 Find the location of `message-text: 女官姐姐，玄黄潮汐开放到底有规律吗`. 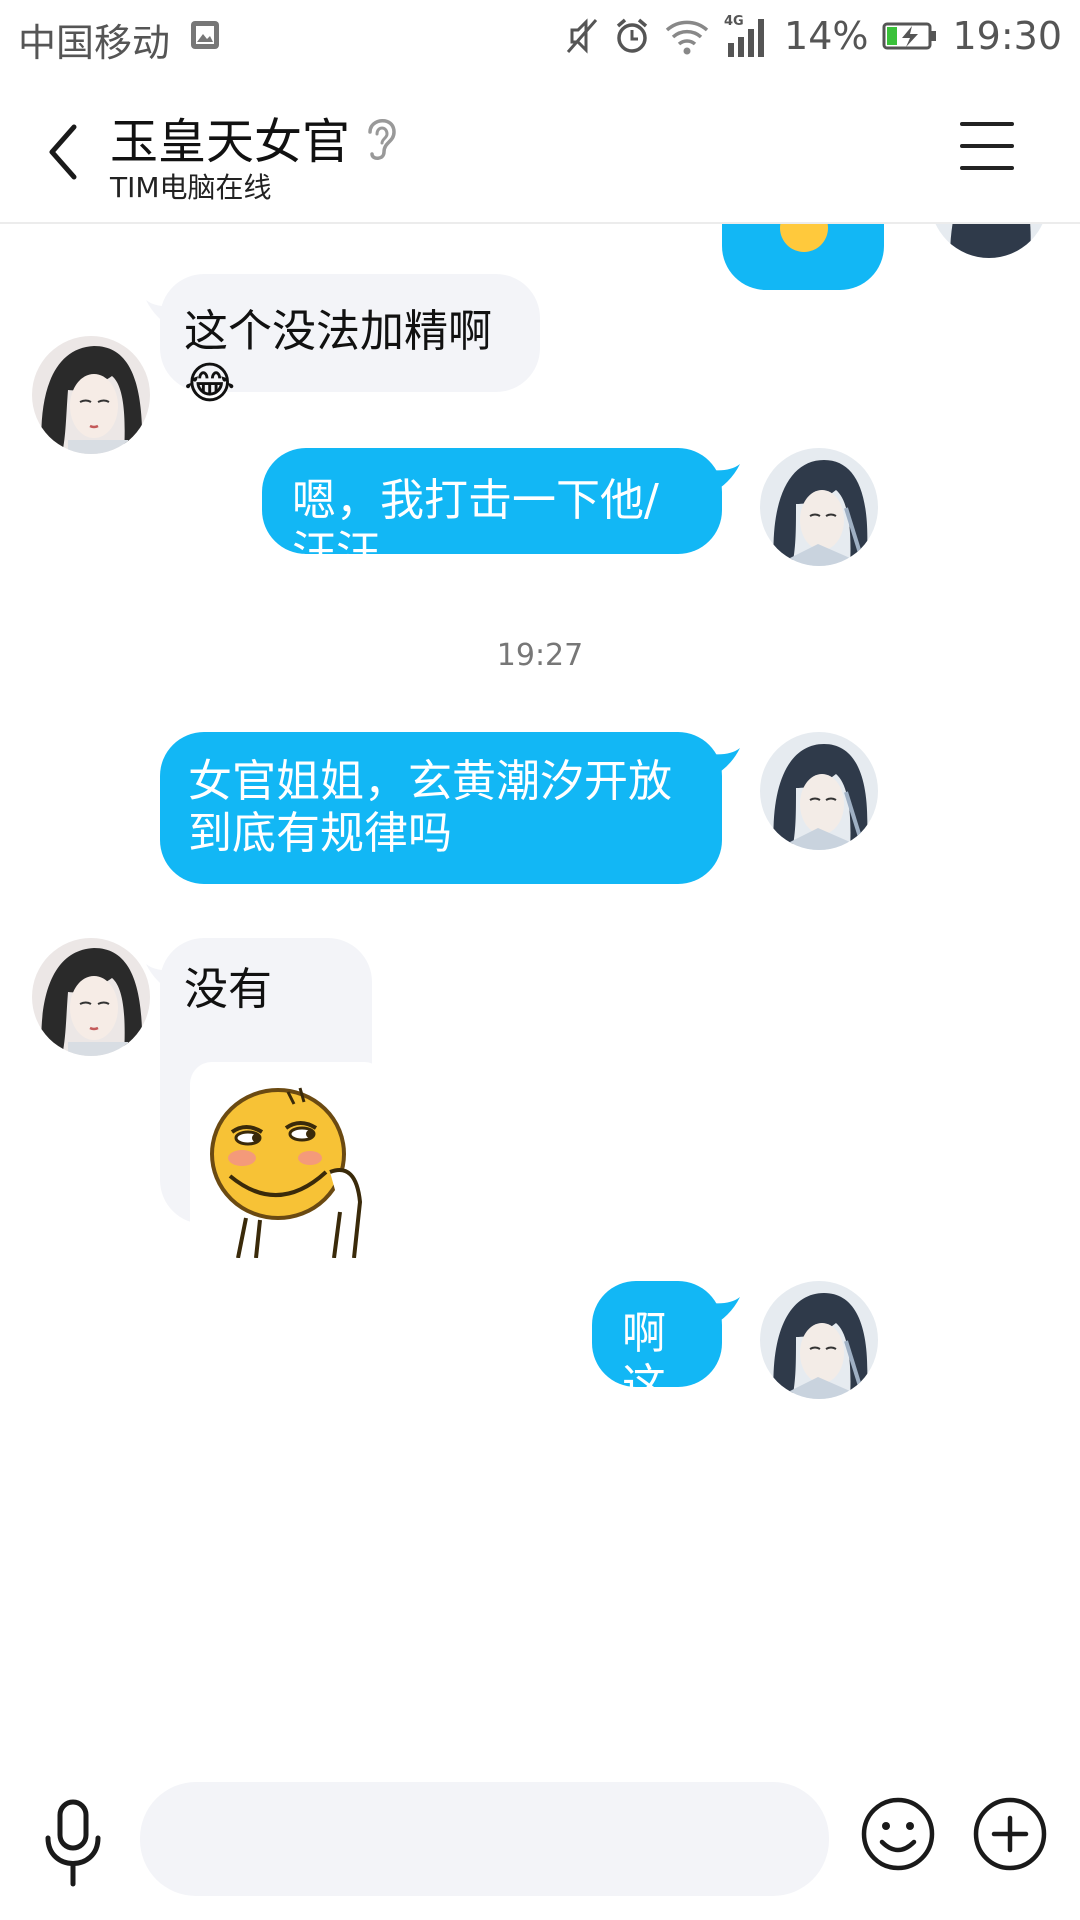

message-text: 女官姐姐，玄黄潮汐开放到底有规律吗 is located at coordinates (430, 807).